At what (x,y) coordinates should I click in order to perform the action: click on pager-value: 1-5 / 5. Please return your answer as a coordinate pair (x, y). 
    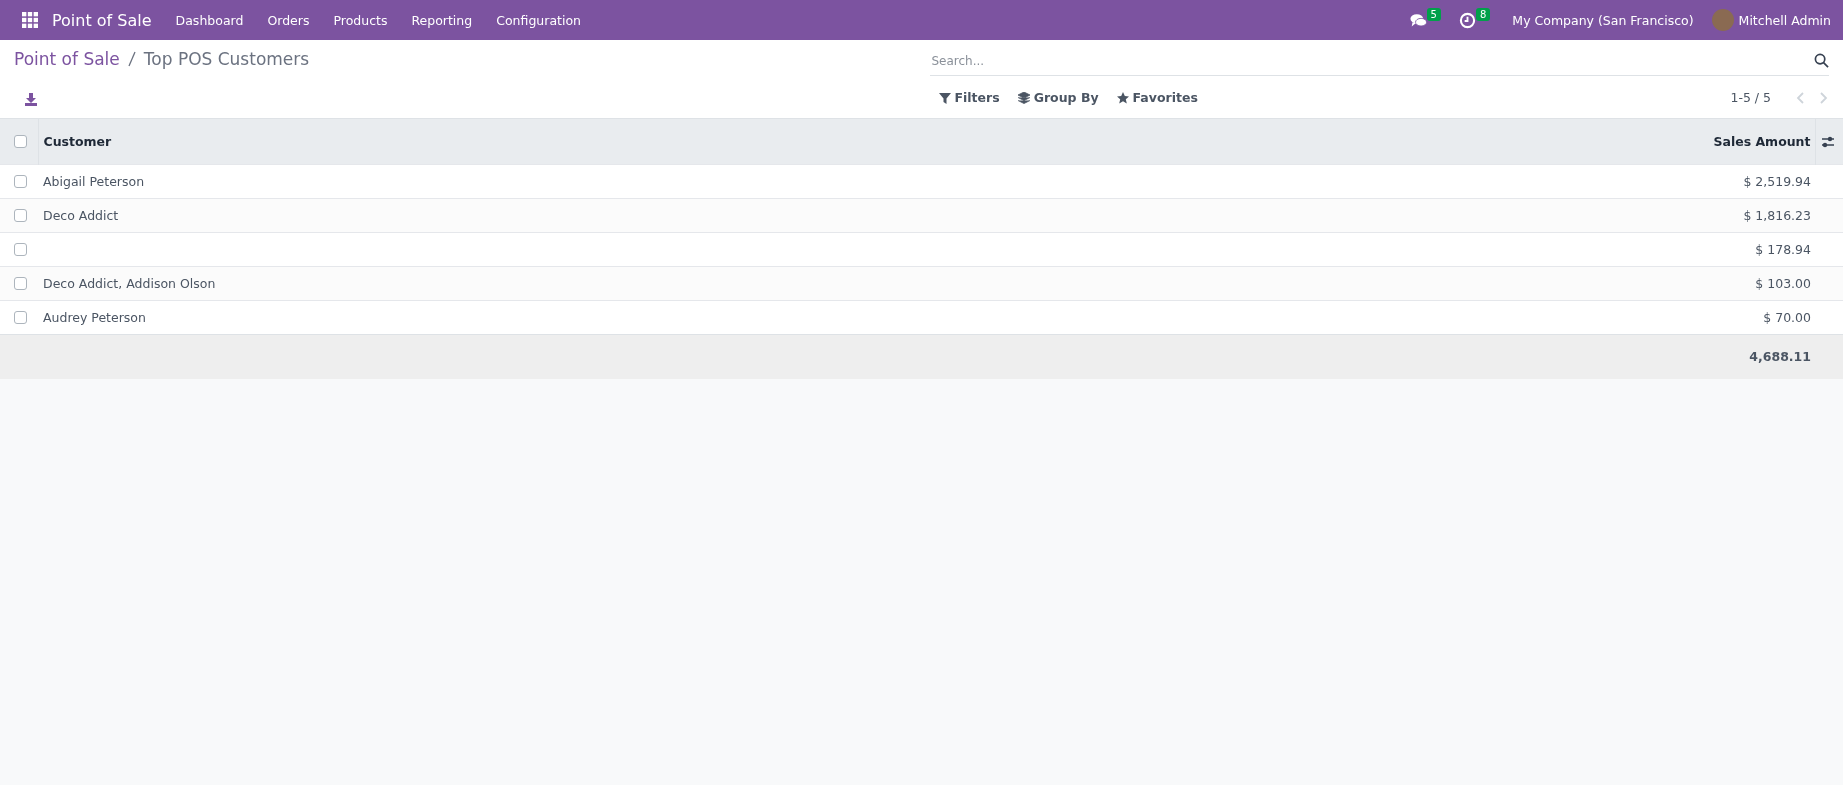
    Looking at the image, I should click on (1750, 97).